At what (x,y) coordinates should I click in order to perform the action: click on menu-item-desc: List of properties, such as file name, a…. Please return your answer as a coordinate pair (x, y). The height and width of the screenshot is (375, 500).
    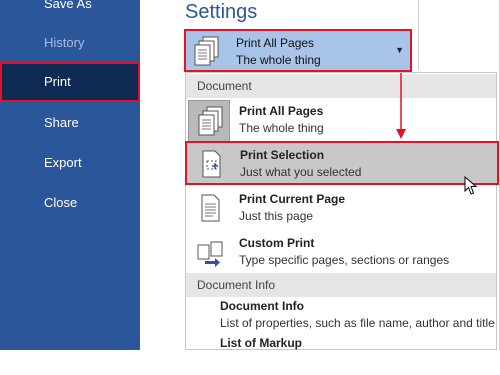
    Looking at the image, I should click on (357, 323).